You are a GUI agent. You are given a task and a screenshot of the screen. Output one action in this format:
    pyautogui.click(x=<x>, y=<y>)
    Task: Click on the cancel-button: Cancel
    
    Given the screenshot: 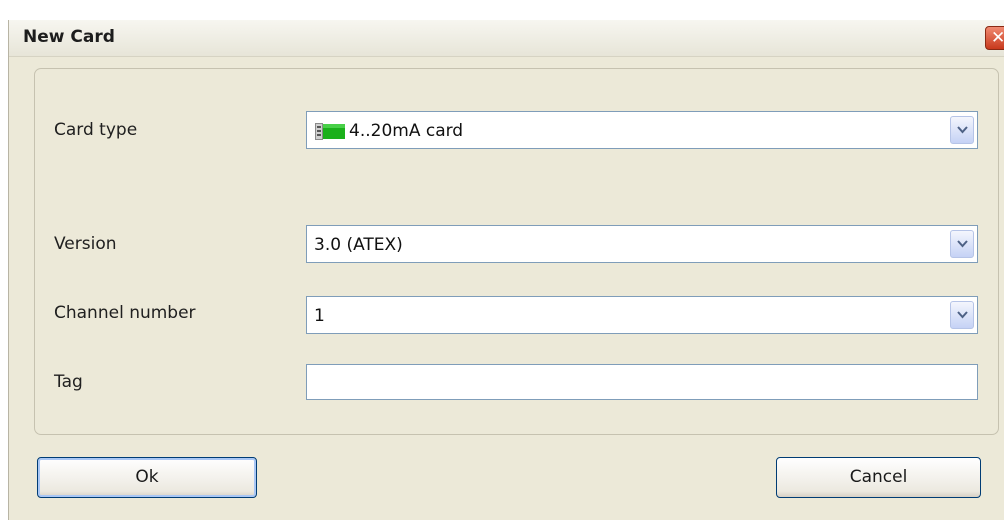 What is the action you would take?
    pyautogui.click(x=878, y=477)
    